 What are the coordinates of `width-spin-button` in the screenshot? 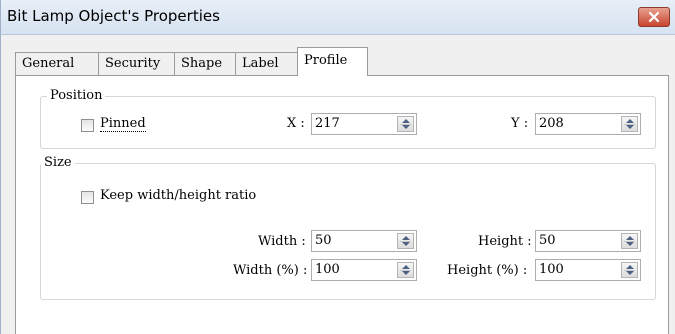 It's located at (405, 241).